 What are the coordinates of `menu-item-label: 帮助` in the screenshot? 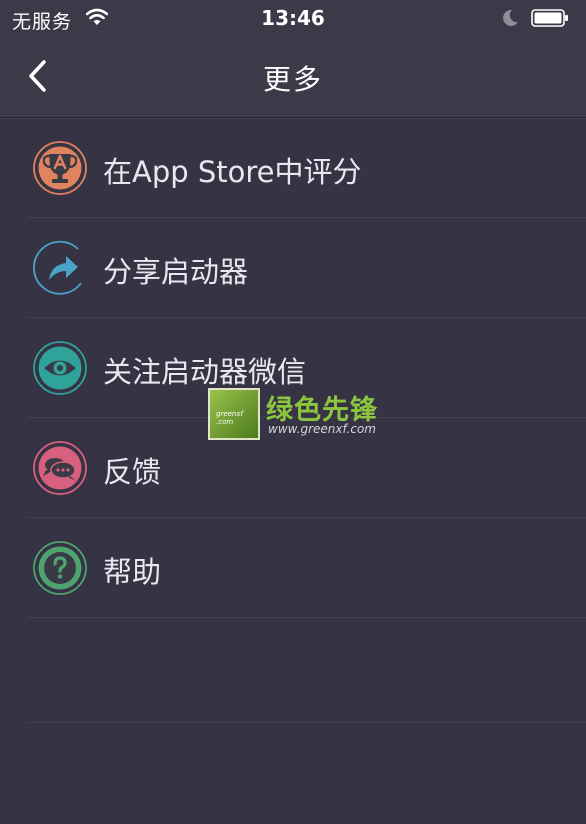 It's located at (132, 572).